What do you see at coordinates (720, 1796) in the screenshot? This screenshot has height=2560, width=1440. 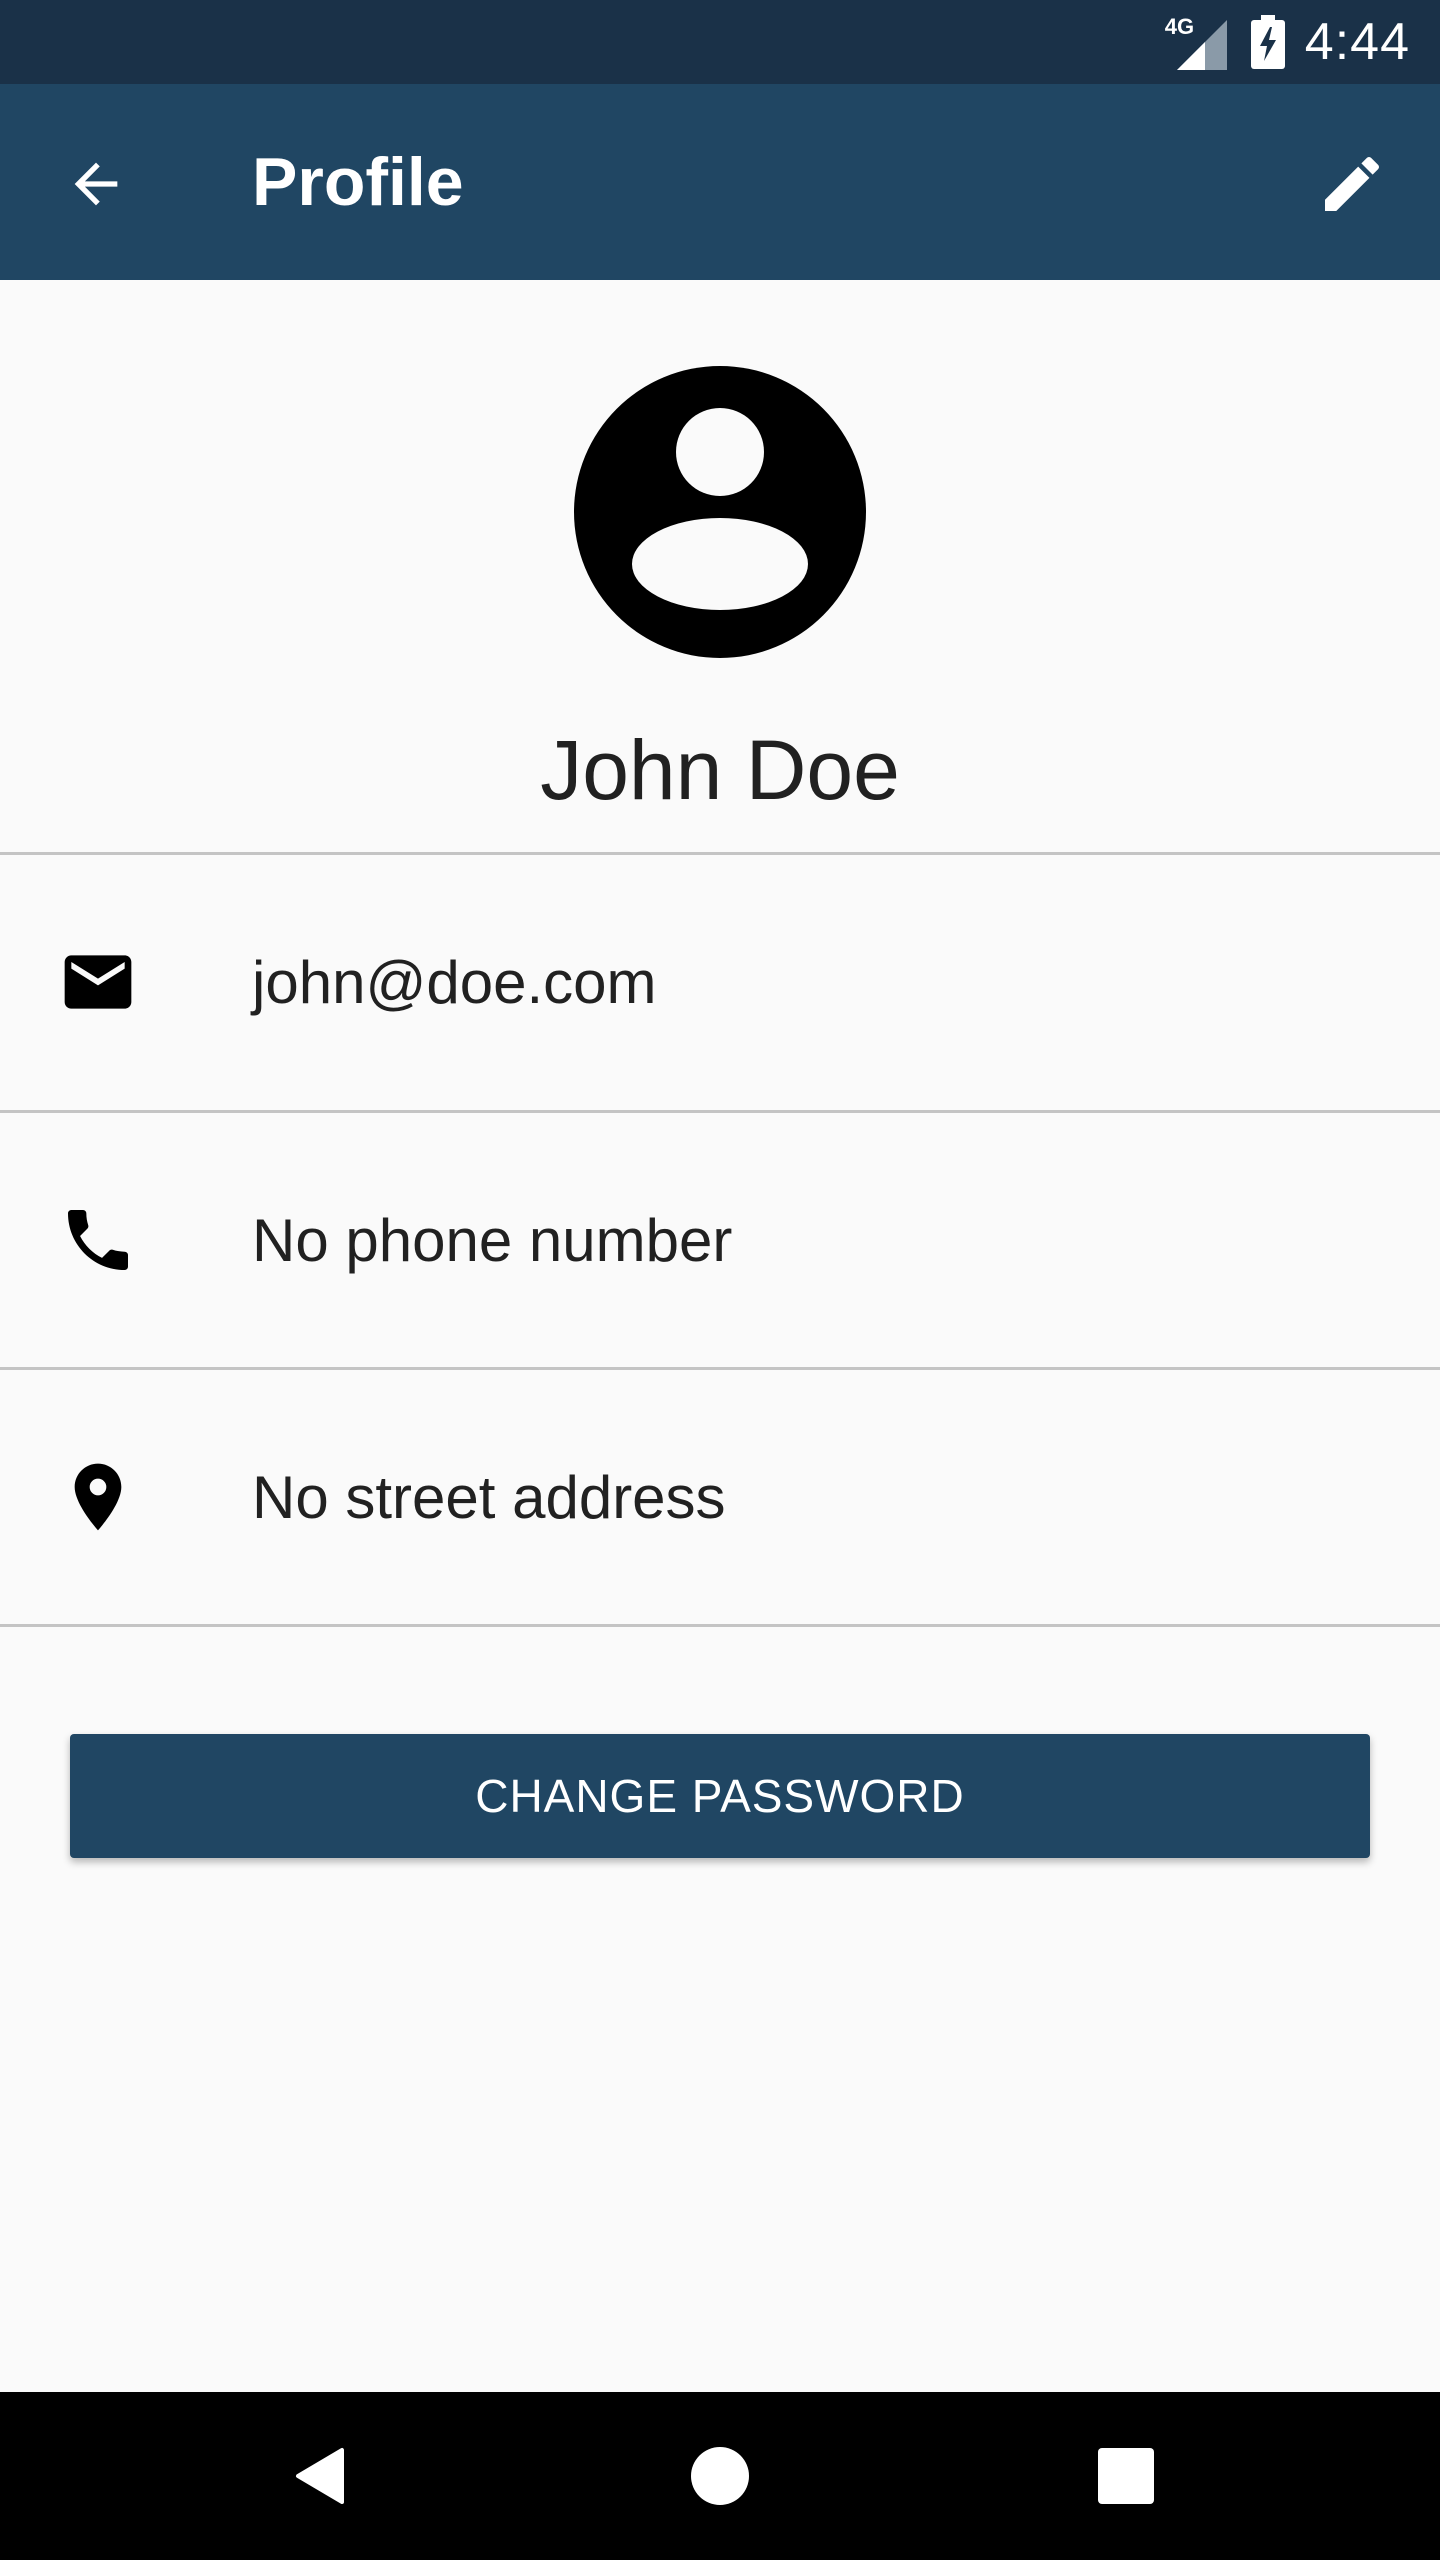 I see `change-password-button: CHANGE PASSWORD` at bounding box center [720, 1796].